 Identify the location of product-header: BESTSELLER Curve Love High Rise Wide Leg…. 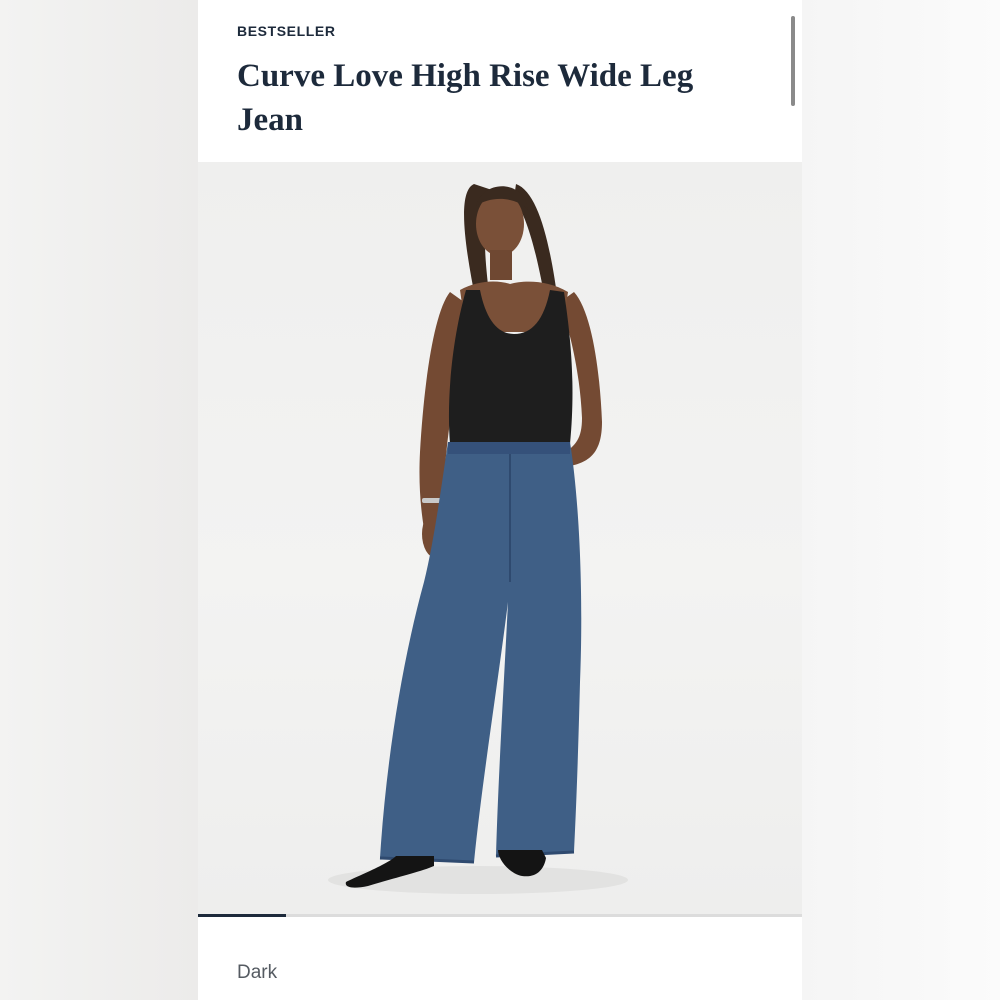
(500, 81).